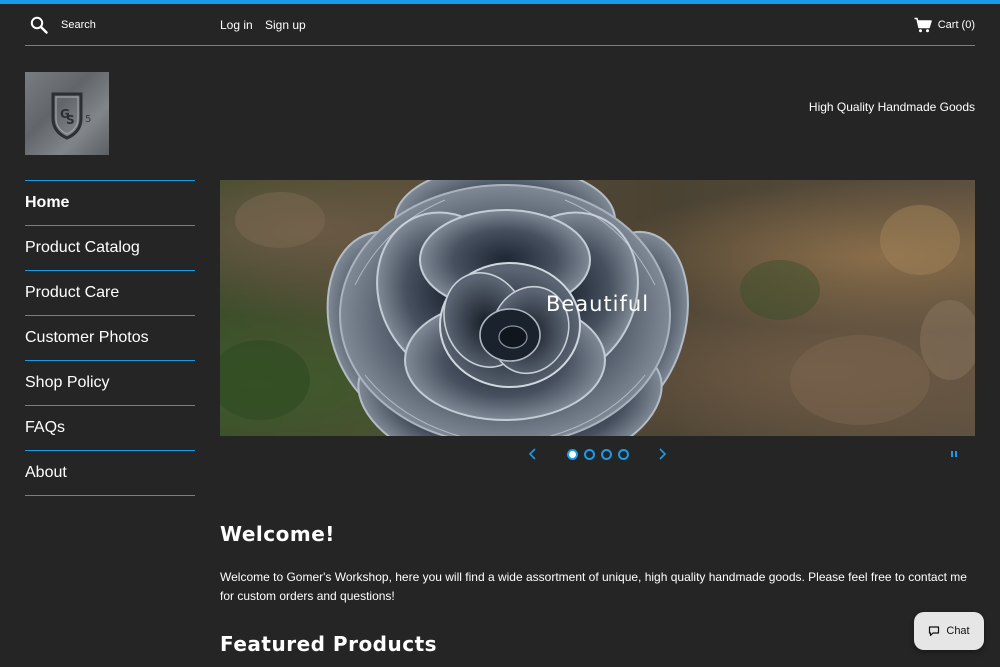  I want to click on slide-caption: Beautiful, so click(597, 304).